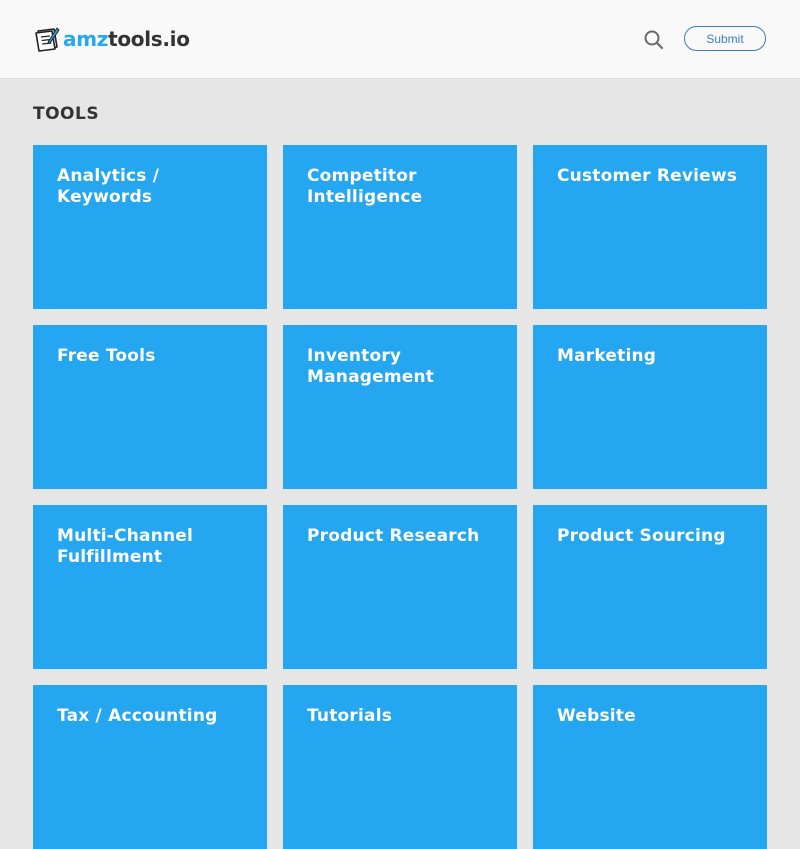 This screenshot has height=849, width=800. Describe the element at coordinates (400, 587) in the screenshot. I see `tile-product-research: Product Research` at that location.